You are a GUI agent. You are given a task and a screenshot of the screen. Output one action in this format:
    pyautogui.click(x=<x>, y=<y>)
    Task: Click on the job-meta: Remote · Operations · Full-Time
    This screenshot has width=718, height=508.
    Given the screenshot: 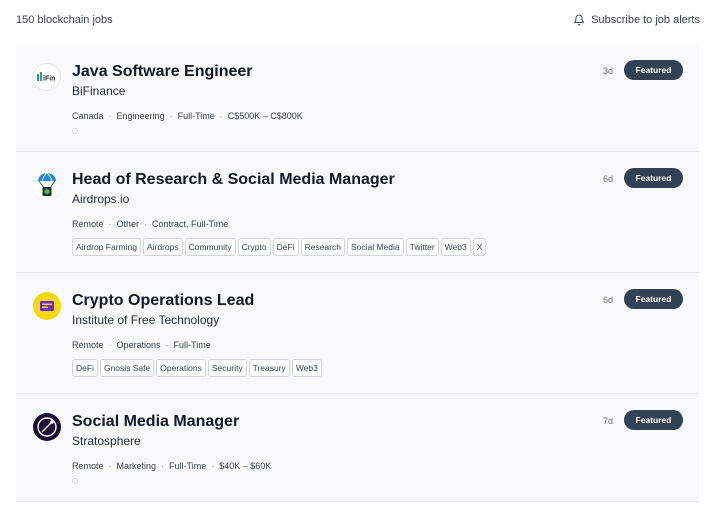 What is the action you would take?
    pyautogui.click(x=141, y=345)
    